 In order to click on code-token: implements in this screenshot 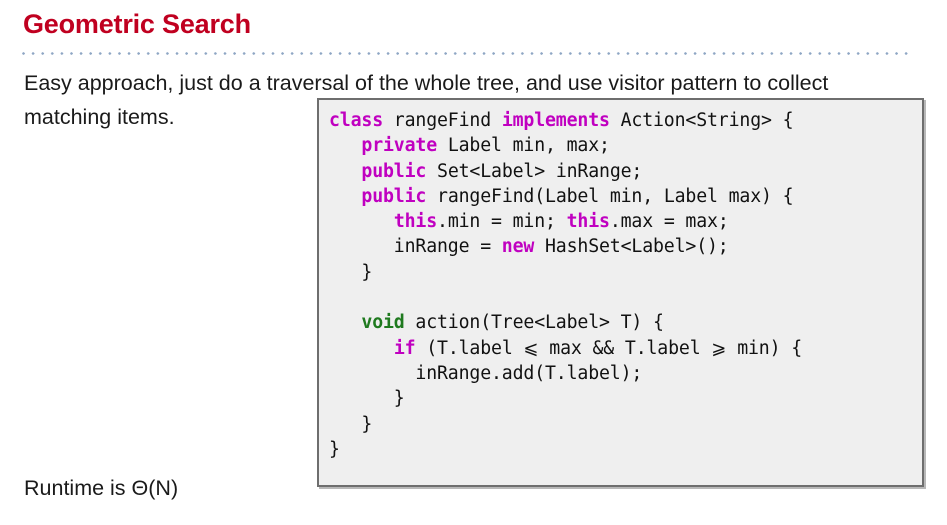, I will do `click(555, 120)`.